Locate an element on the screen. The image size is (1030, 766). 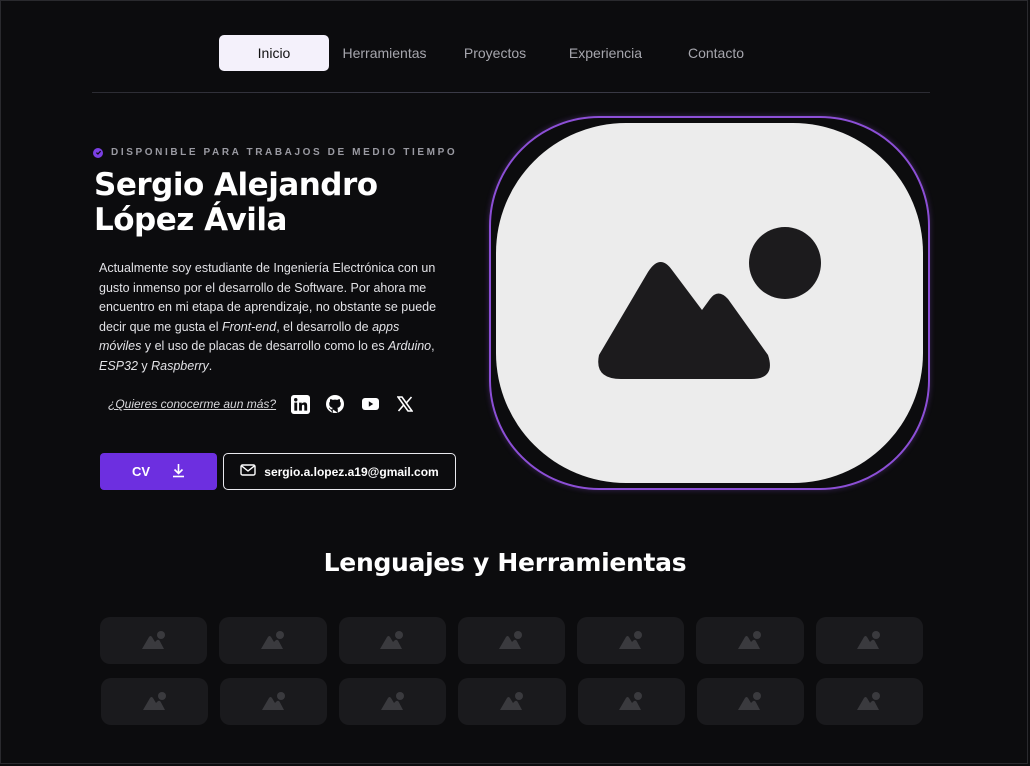
check-icon is located at coordinates (98, 152).